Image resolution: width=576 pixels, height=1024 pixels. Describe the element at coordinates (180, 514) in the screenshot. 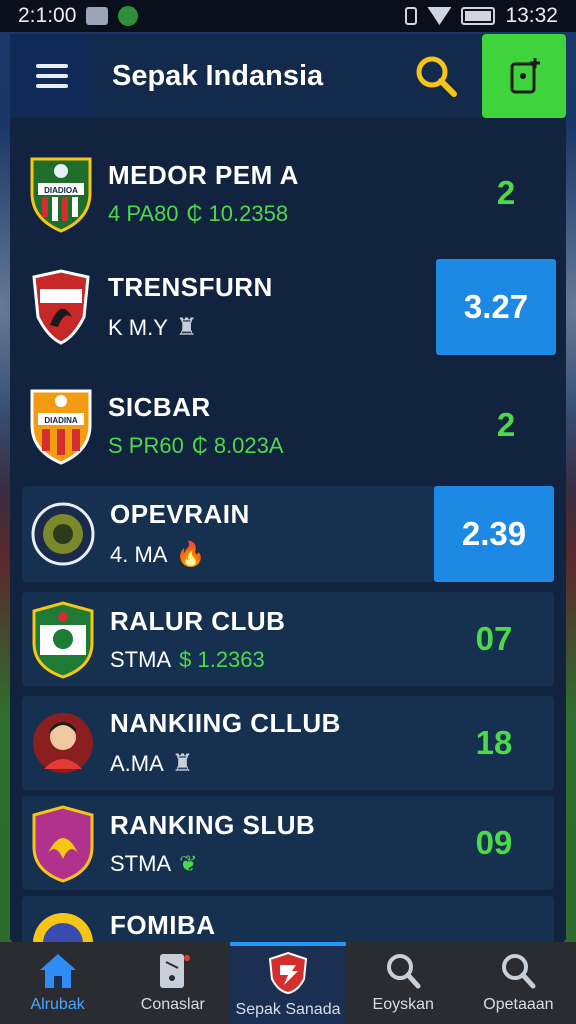

I see `club-name: OPEVRAIN` at that location.